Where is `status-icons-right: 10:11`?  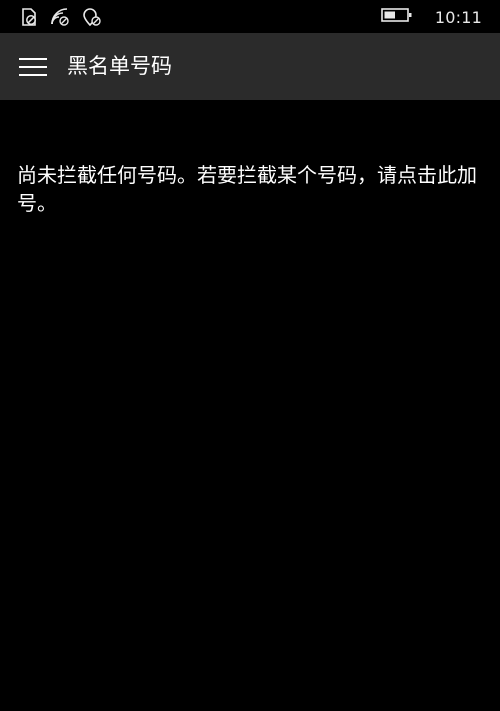
status-icons-right: 10:11 is located at coordinates (431, 17).